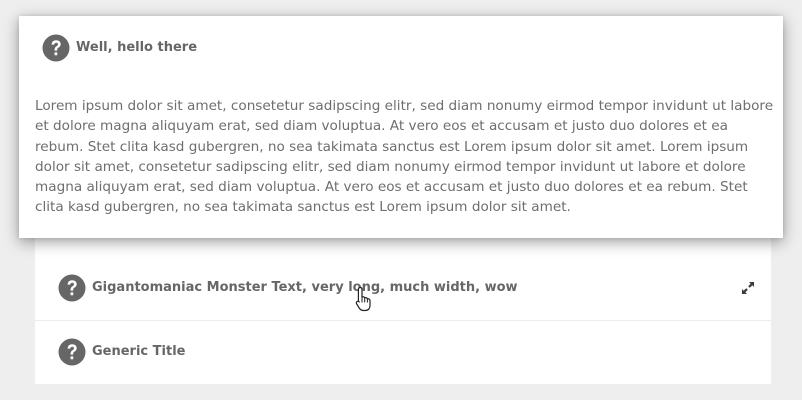 The height and width of the screenshot is (400, 802). What do you see at coordinates (139, 351) in the screenshot?
I see `item-title: Generic Title` at bounding box center [139, 351].